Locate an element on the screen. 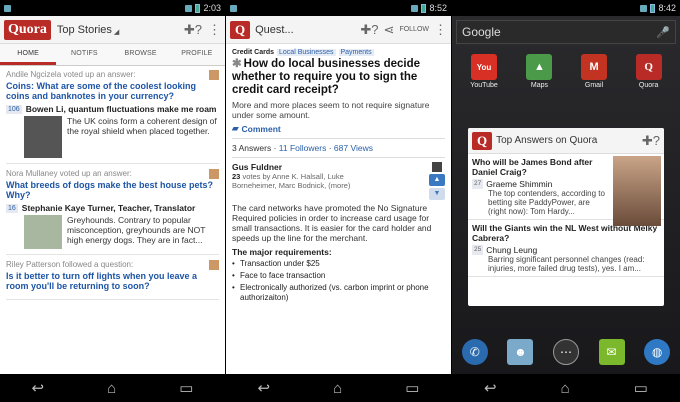 The width and height of the screenshot is (680, 402). views-link: 687 Views is located at coordinates (353, 148).